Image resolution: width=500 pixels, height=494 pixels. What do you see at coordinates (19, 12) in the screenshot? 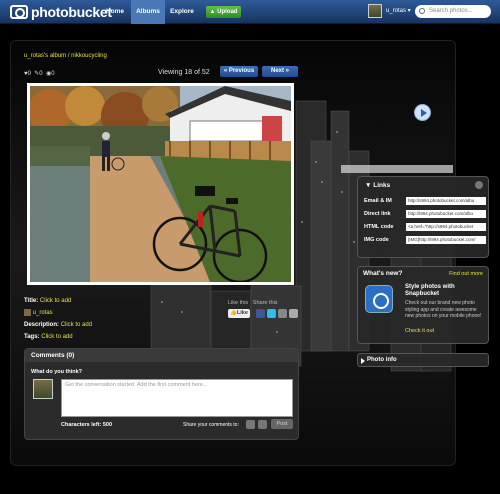
I see `camera-logo-icon` at bounding box center [19, 12].